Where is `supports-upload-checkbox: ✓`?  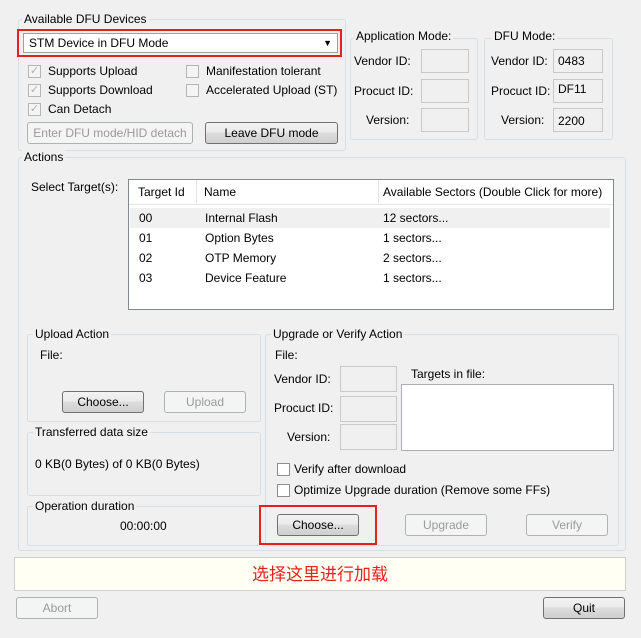
supports-upload-checkbox: ✓ is located at coordinates (34, 71).